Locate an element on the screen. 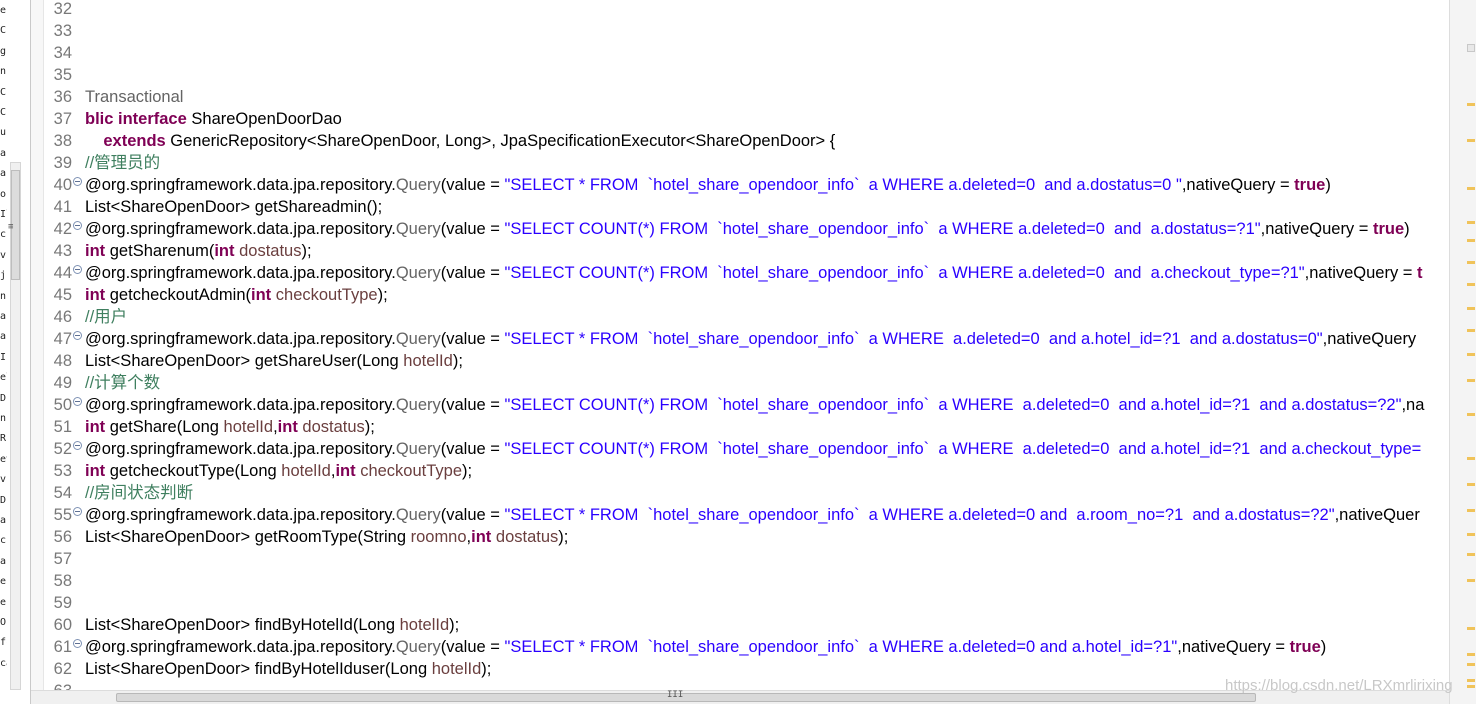  code-line: 37 blic interface ShareOpenDoorDao is located at coordinates (746, 119).